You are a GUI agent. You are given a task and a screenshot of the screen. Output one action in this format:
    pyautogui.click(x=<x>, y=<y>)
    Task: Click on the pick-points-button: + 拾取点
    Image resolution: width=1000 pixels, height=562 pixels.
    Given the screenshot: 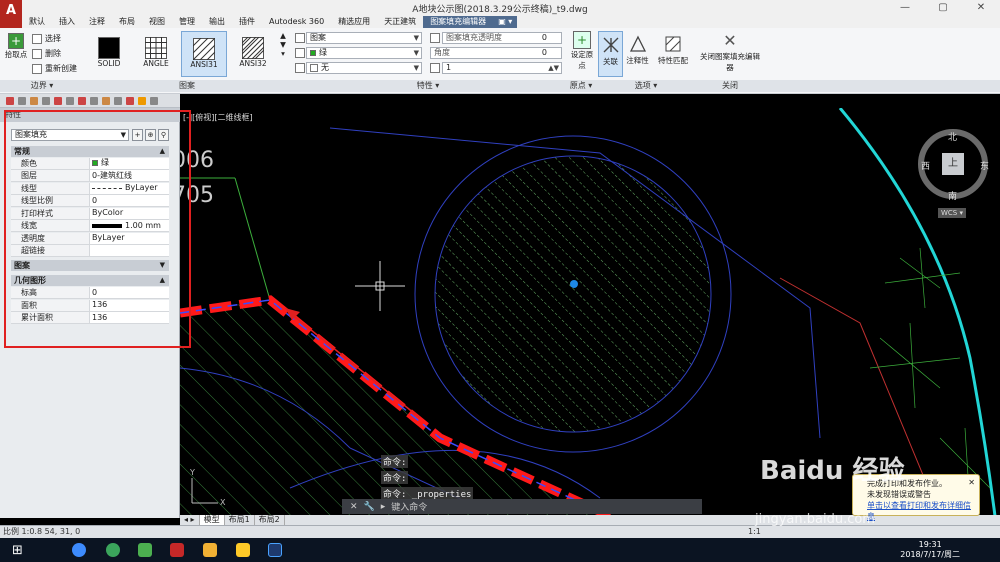 What is the action you would take?
    pyautogui.click(x=16, y=46)
    